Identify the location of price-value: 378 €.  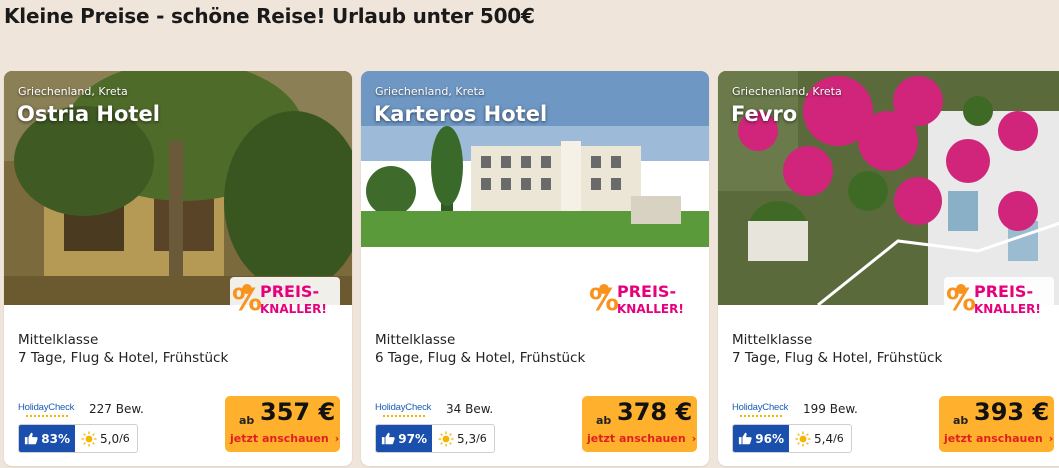
(655, 412).